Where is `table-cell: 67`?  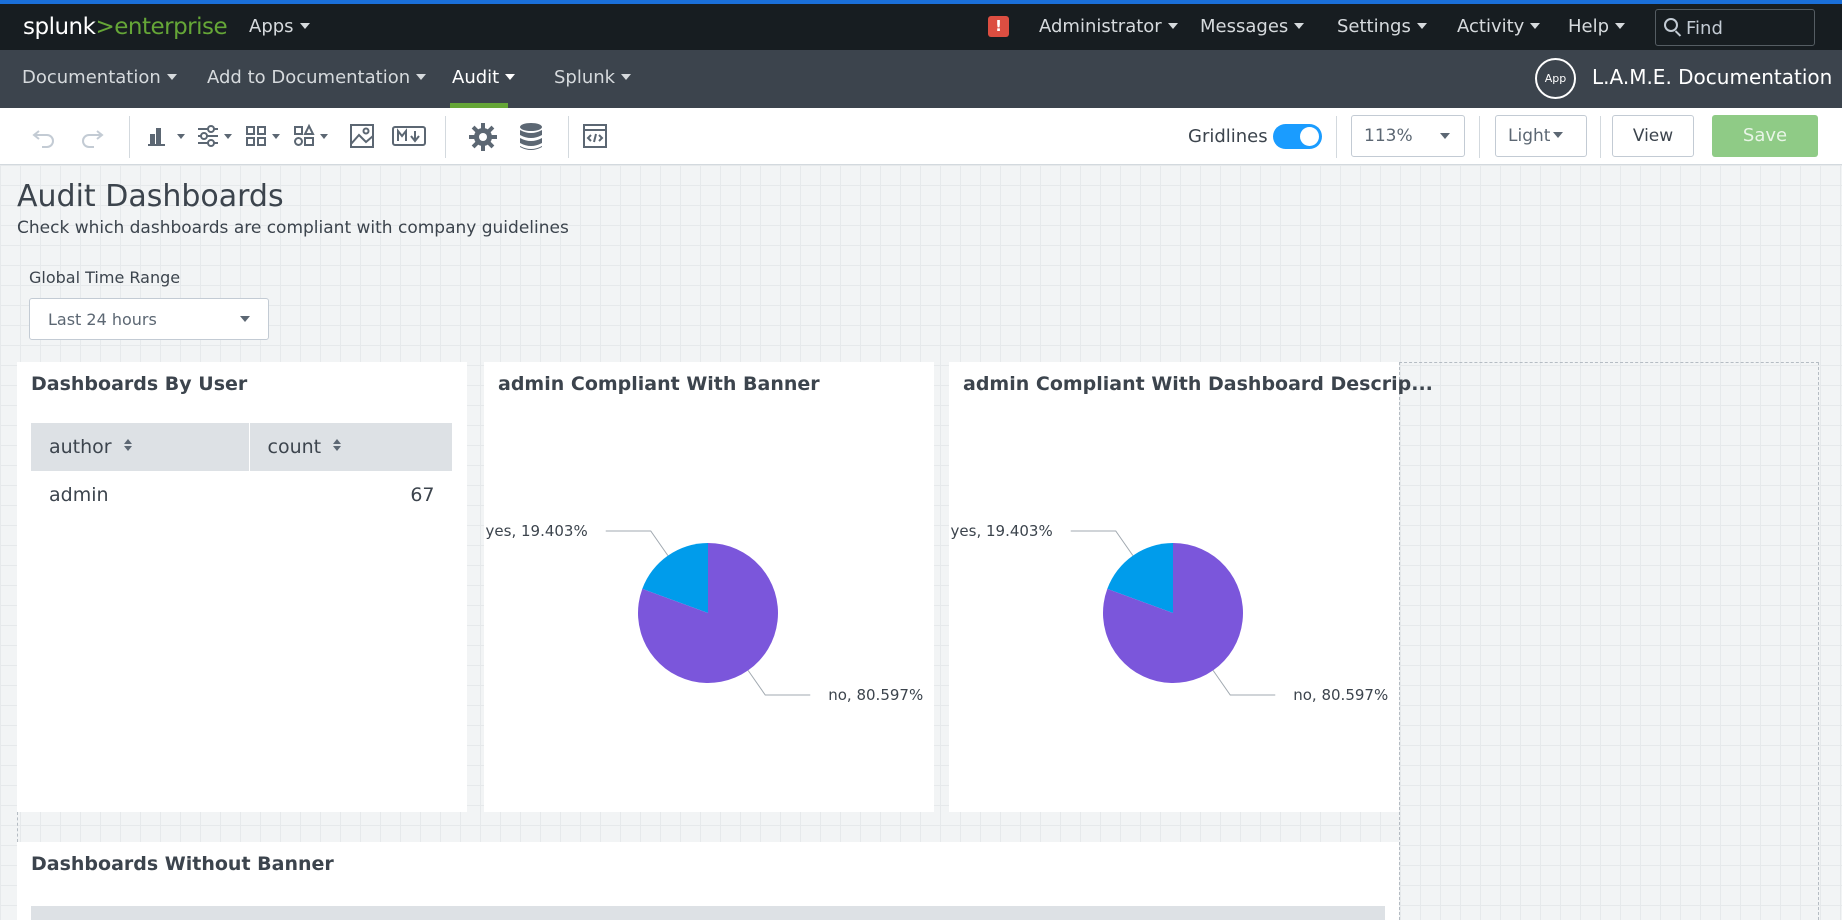
table-cell: 67 is located at coordinates (422, 494).